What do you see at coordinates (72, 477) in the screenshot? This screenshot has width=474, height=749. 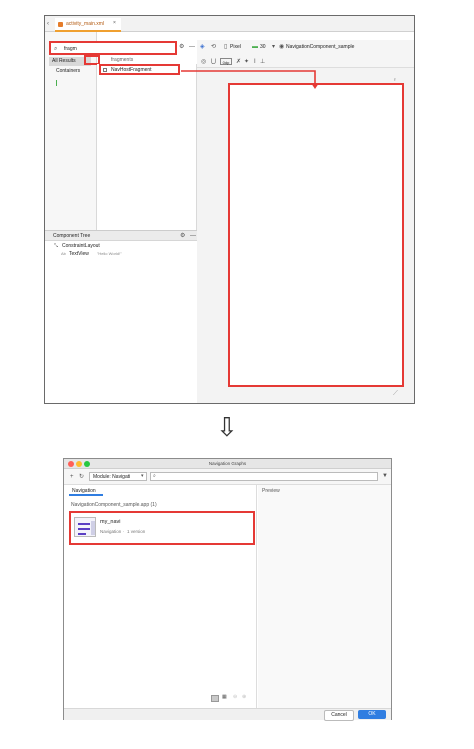 I see `add-icon: +` at bounding box center [72, 477].